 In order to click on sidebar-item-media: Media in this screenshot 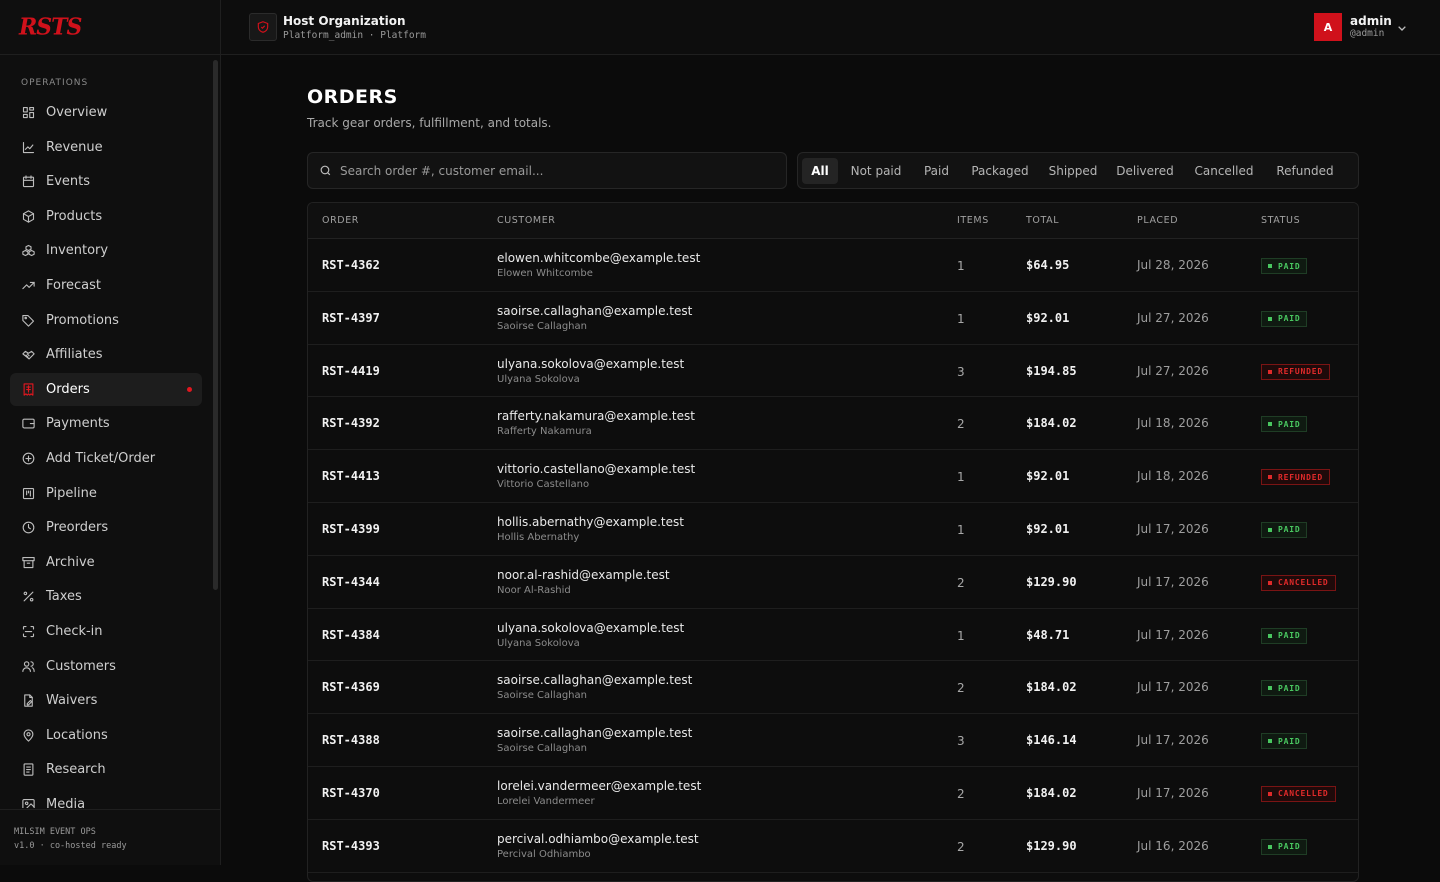, I will do `click(106, 798)`.